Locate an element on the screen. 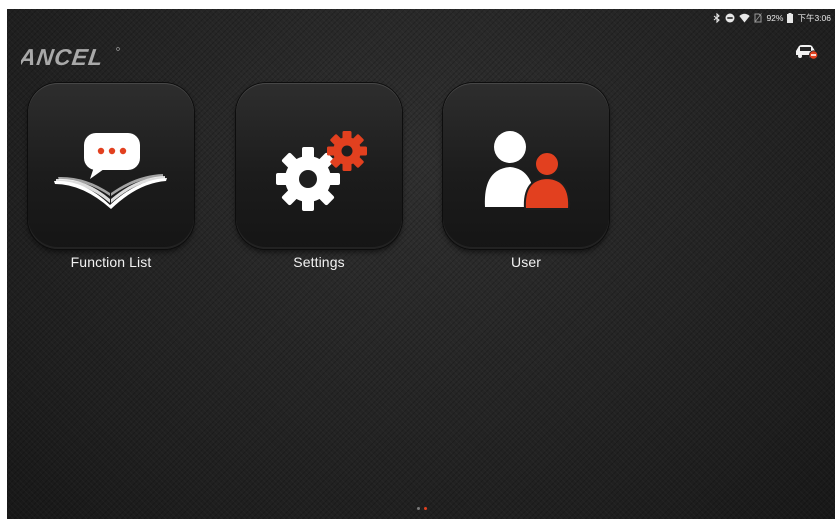  function-list-app: Function List is located at coordinates (111, 176).